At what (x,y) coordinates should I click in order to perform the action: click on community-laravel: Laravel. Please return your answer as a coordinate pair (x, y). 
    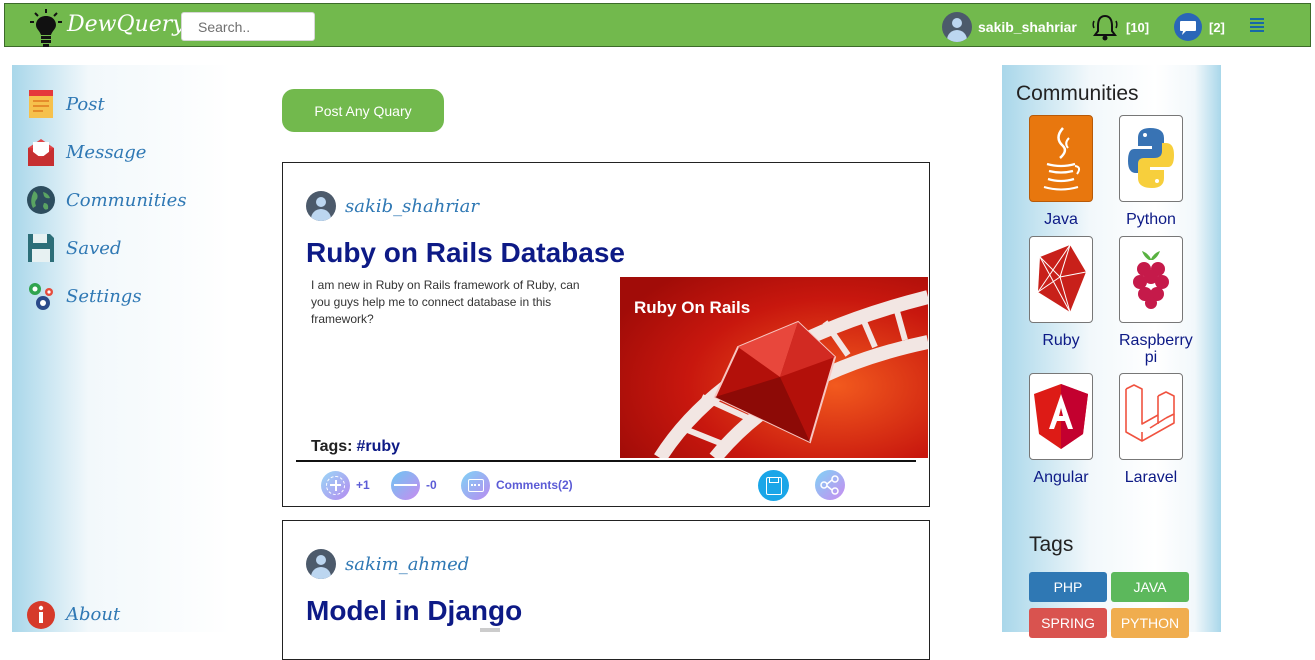
    Looking at the image, I should click on (1151, 429).